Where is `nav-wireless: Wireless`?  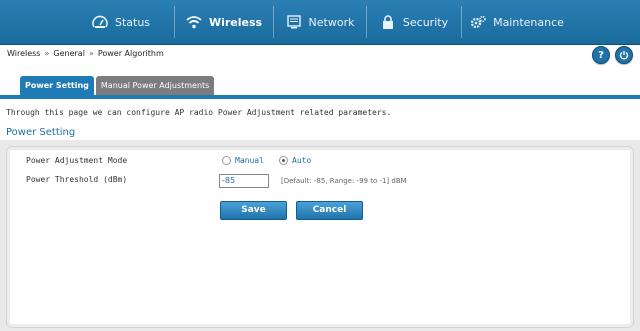 nav-wireless: Wireless is located at coordinates (223, 22).